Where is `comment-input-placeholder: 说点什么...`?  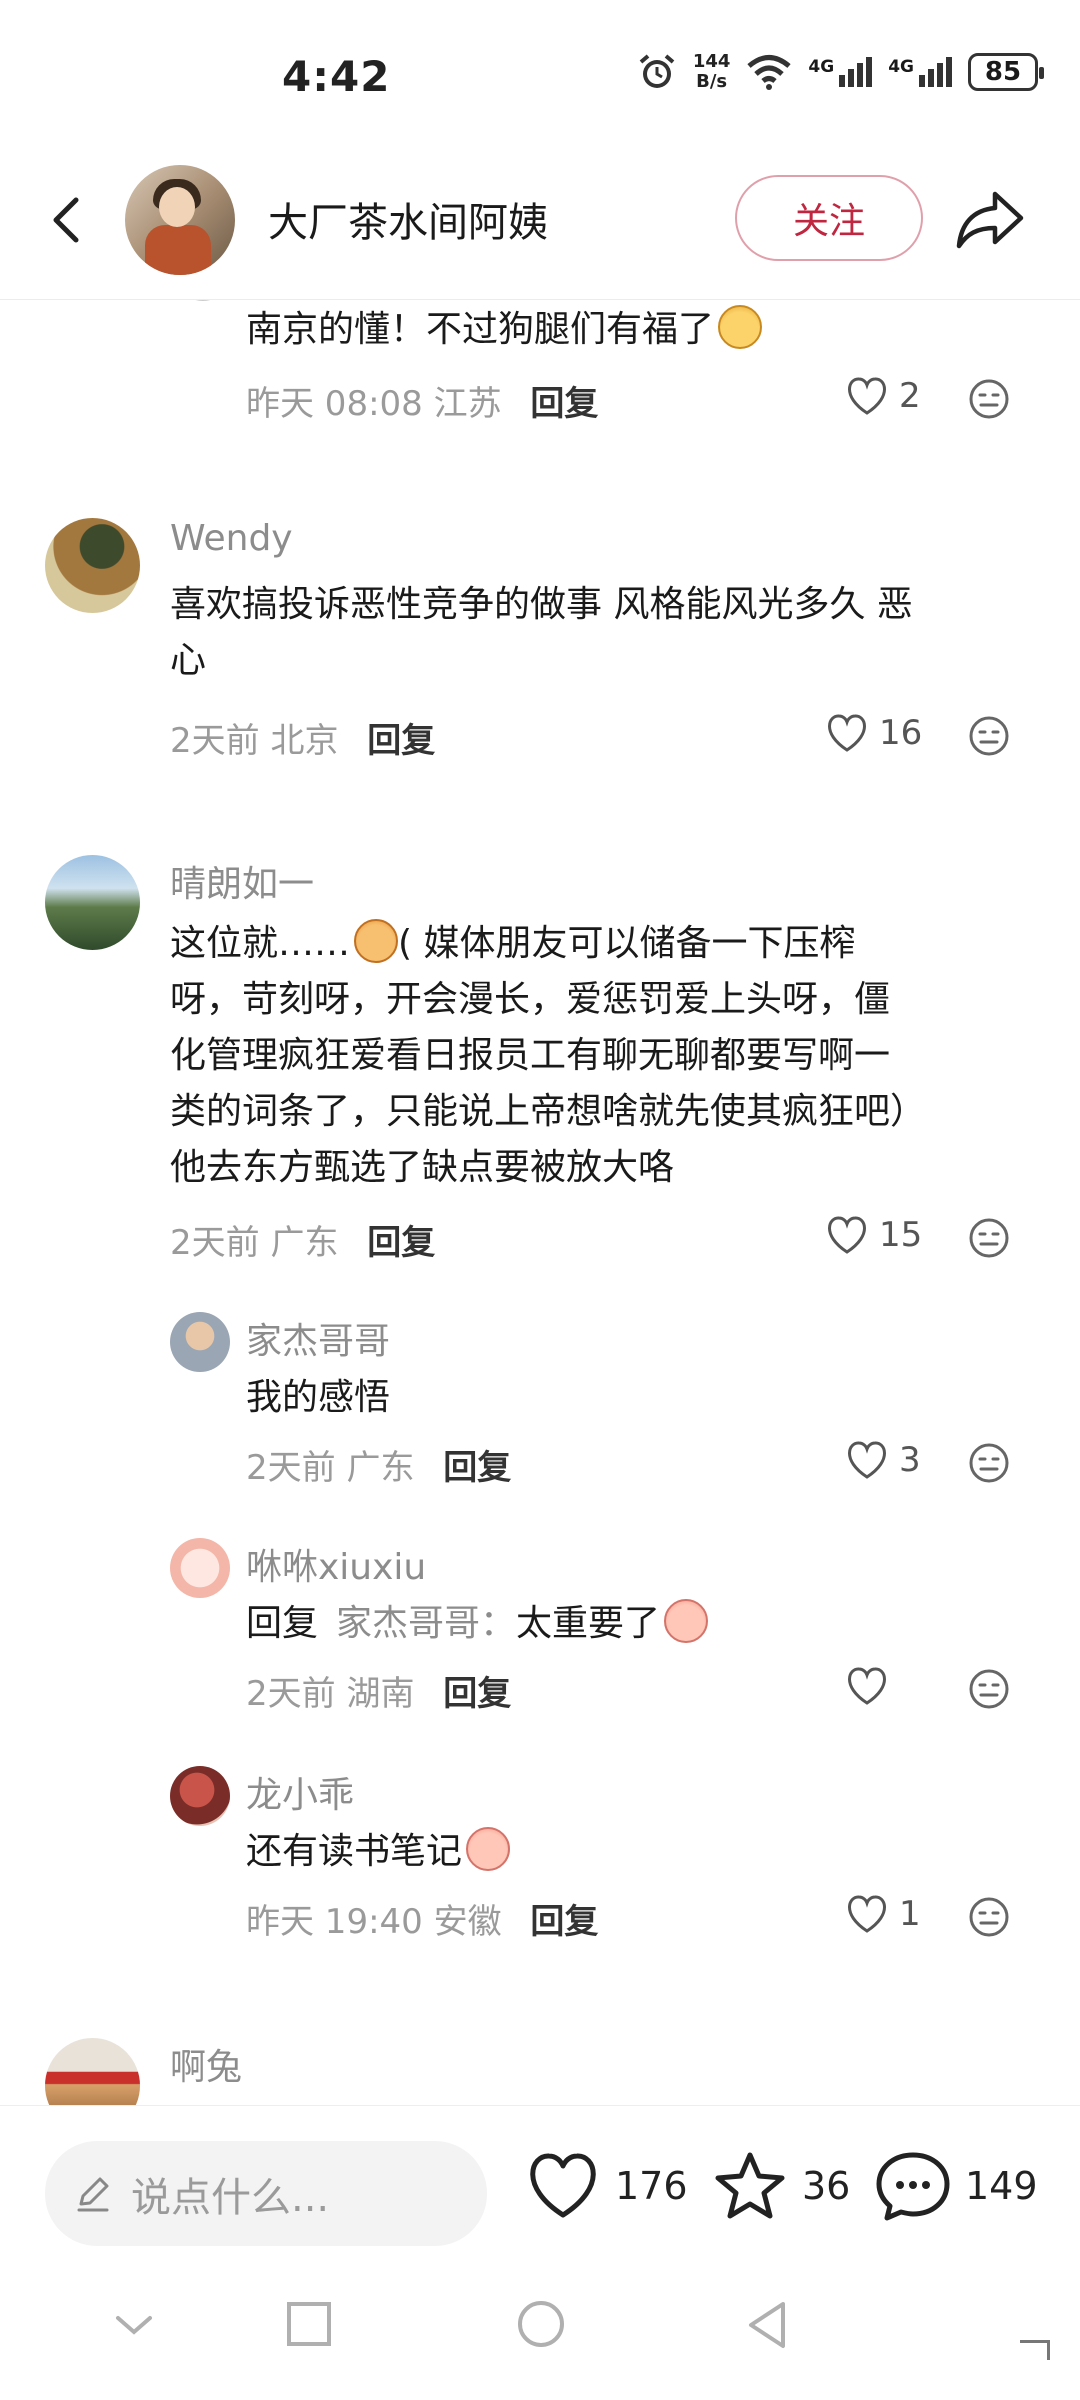
comment-input-placeholder: 说点什么... is located at coordinates (230, 2197).